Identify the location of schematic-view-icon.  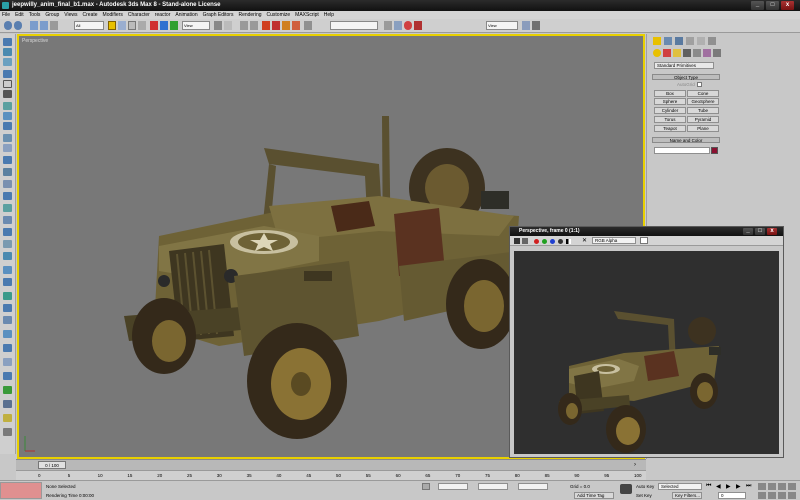
(398, 25).